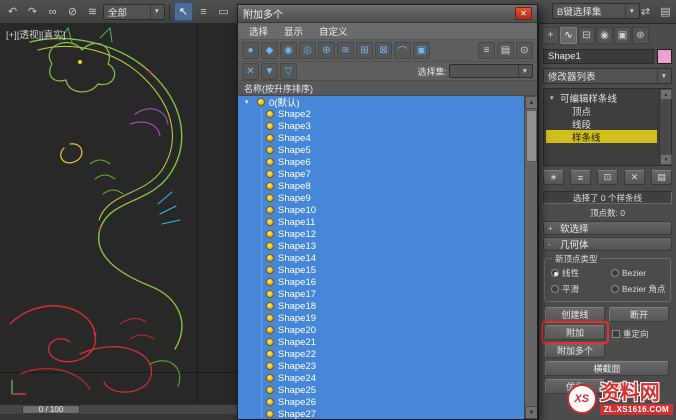 This screenshot has height=420, width=676. Describe the element at coordinates (607, 177) in the screenshot. I see `make-unique-icon: ⊡` at that location.